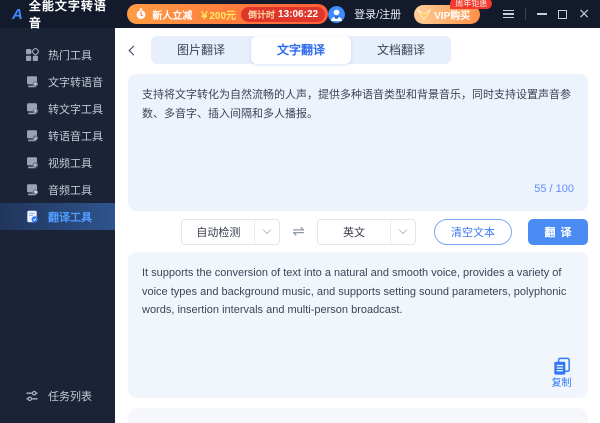  What do you see at coordinates (452, 16) in the screenshot?
I see `vip-label: VIP购买` at bounding box center [452, 16].